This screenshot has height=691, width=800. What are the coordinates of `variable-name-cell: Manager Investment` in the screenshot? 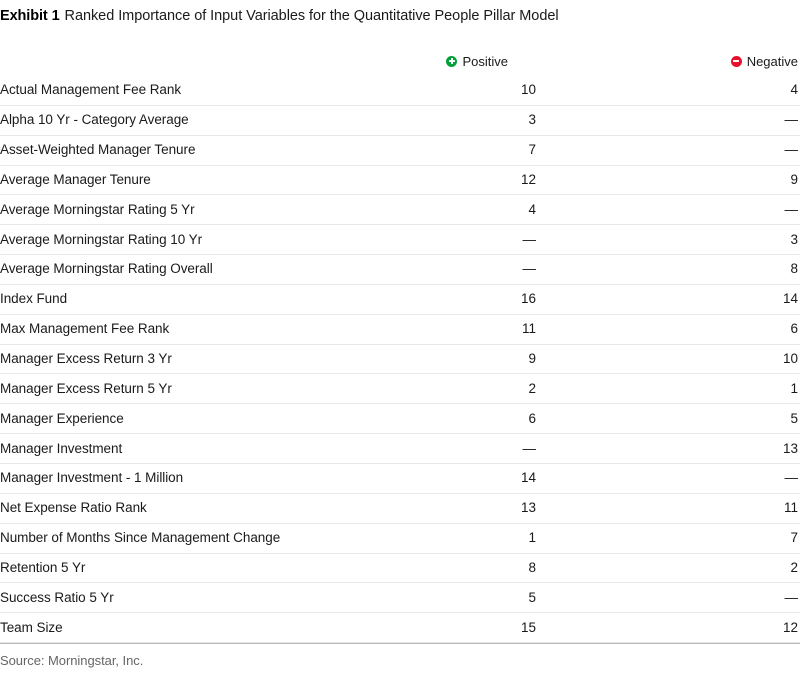 It's located at (61, 448).